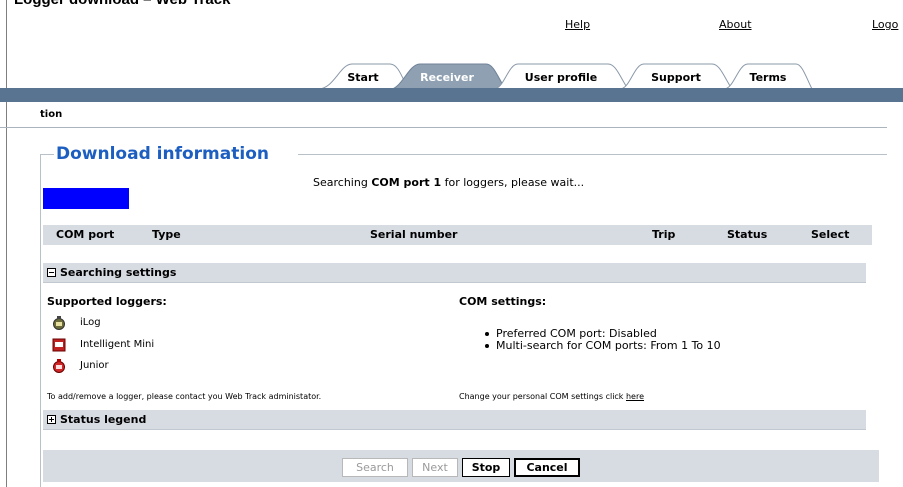  Describe the element at coordinates (51, 114) in the screenshot. I see `breadcrumb-text: tion` at that location.